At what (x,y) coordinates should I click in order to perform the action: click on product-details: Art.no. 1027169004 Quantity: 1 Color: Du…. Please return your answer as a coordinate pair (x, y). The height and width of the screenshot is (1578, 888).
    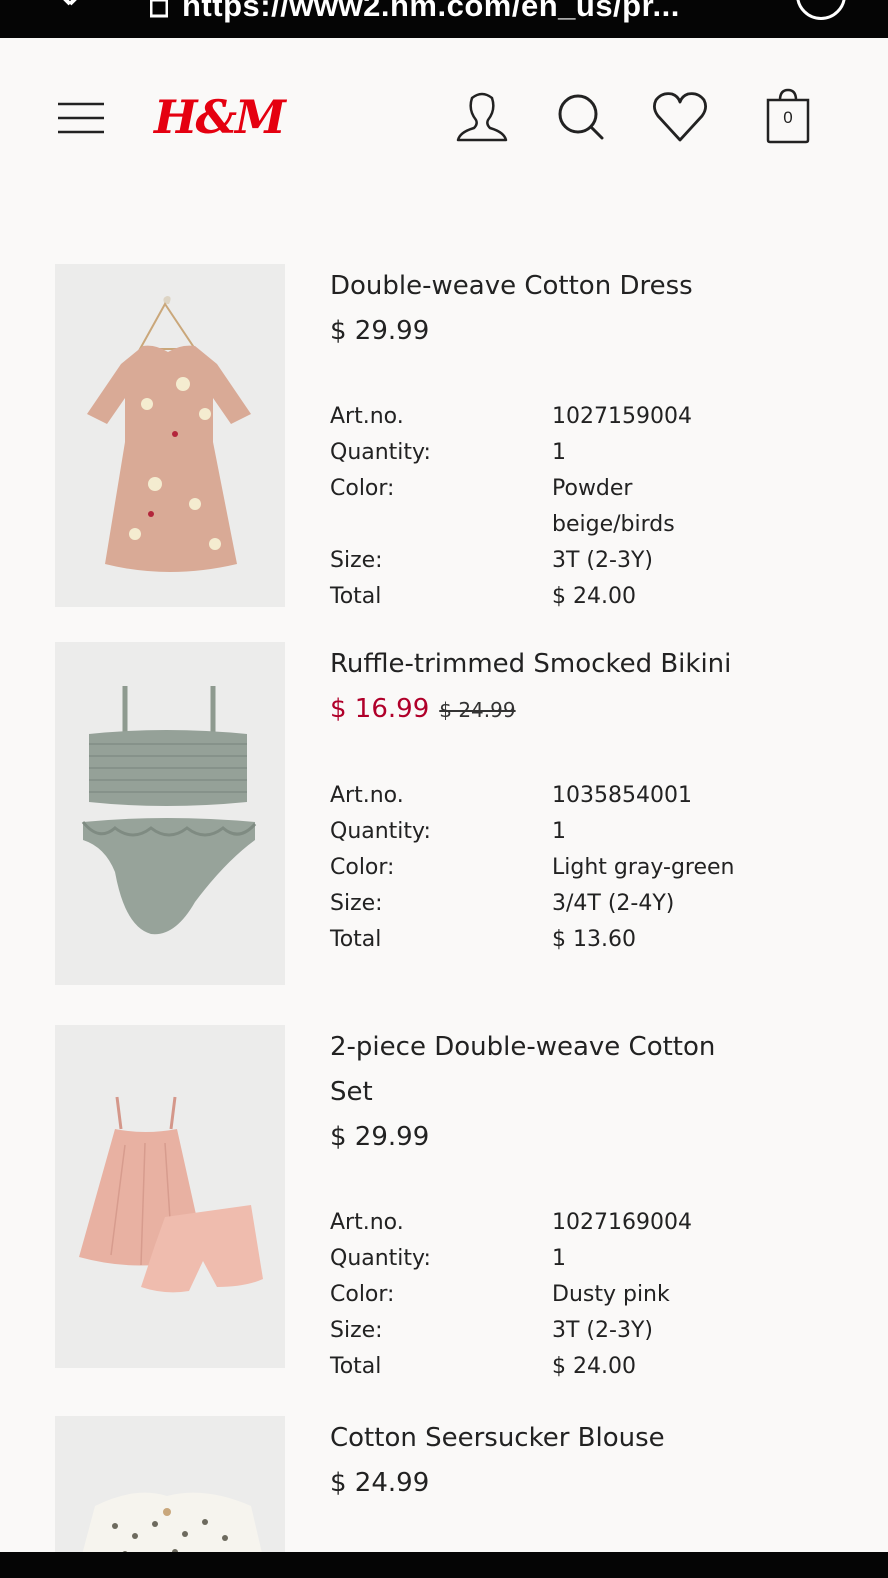
    Looking at the image, I should click on (590, 1295).